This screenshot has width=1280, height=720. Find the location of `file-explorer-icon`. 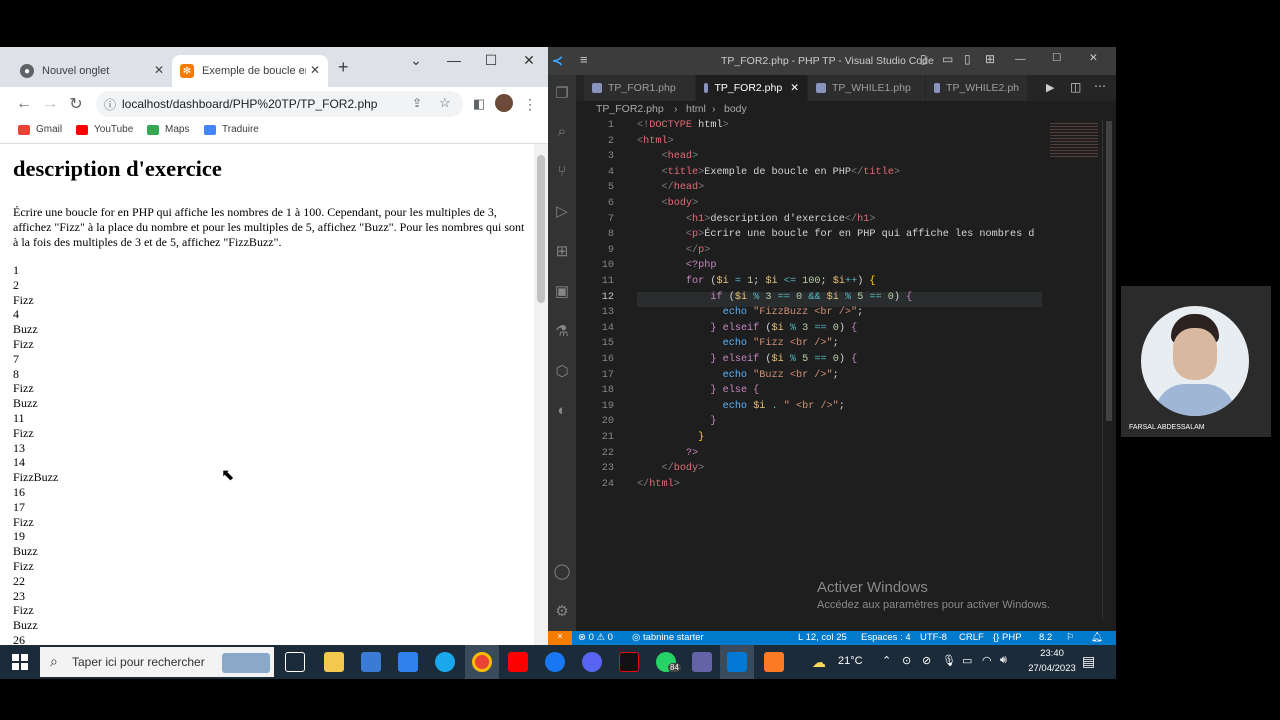

file-explorer-icon is located at coordinates (334, 662).